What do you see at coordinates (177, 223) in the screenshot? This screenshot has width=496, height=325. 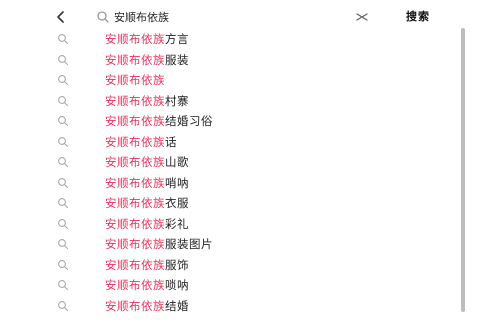 I see `suggestion-completion: 彩礼` at bounding box center [177, 223].